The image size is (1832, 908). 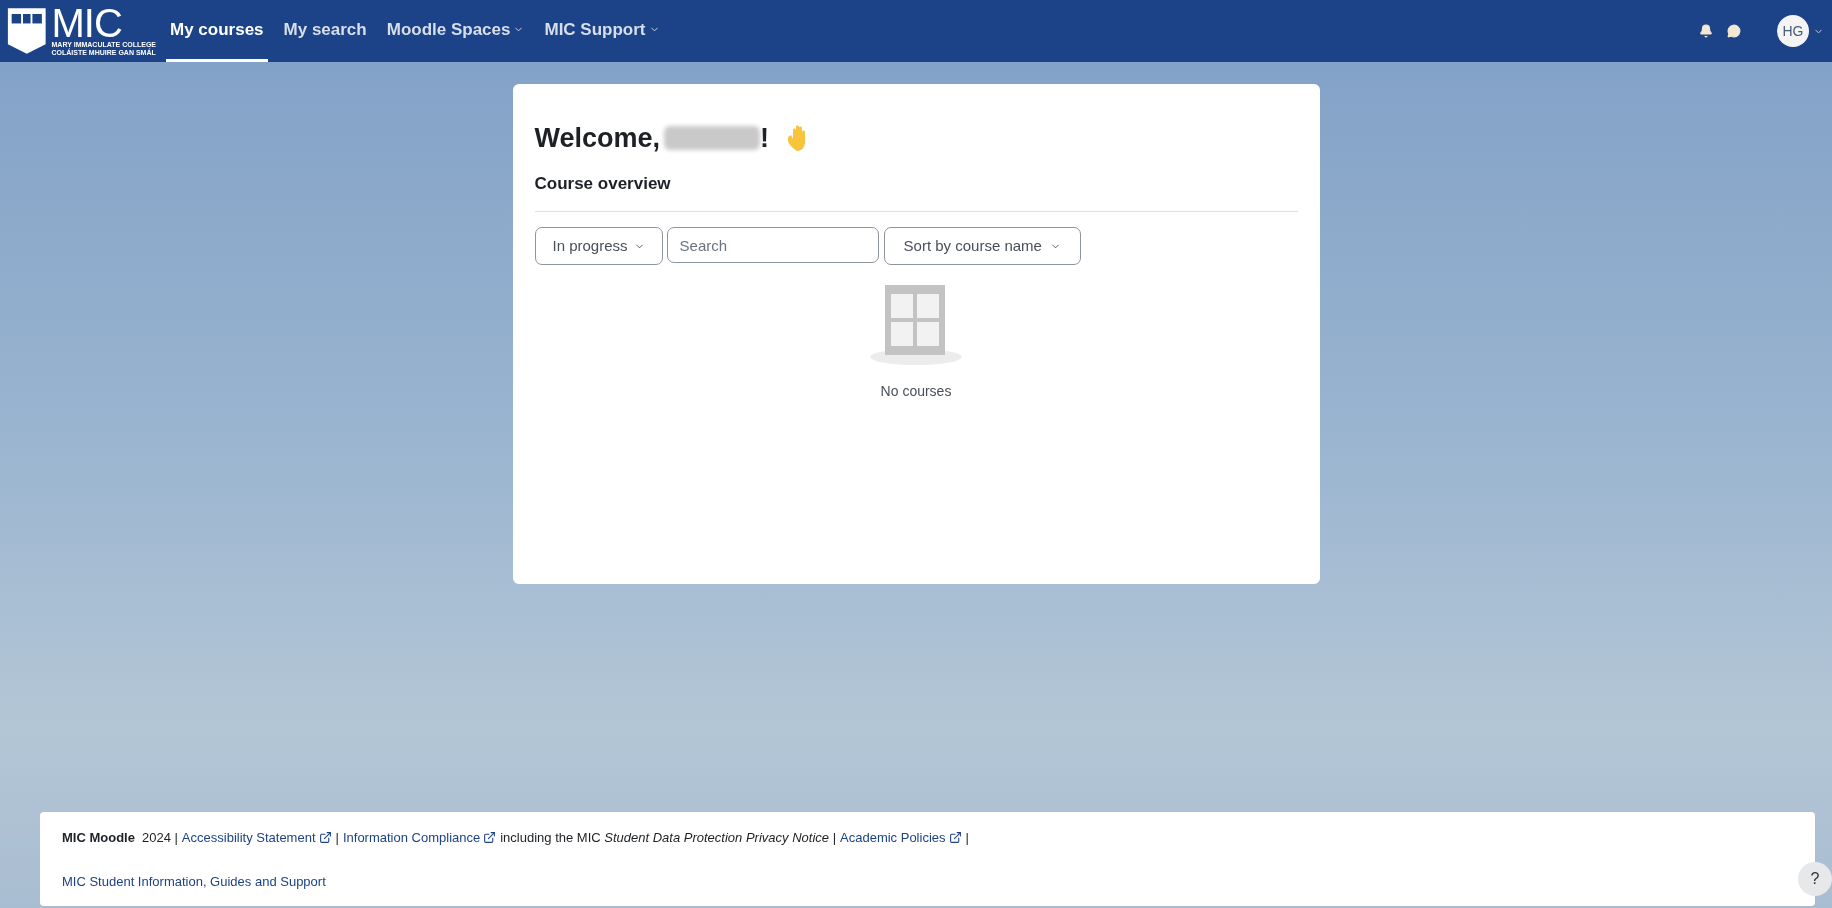 I want to click on sort-dropdown: Sort by course name, so click(x=982, y=246).